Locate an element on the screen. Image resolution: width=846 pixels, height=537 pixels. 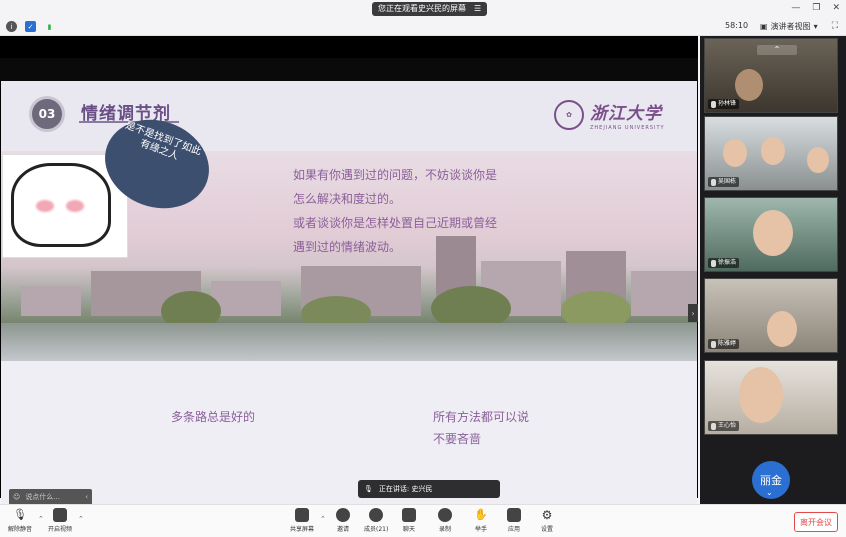
chat-button: 聊天 is located at coordinates (409, 520).